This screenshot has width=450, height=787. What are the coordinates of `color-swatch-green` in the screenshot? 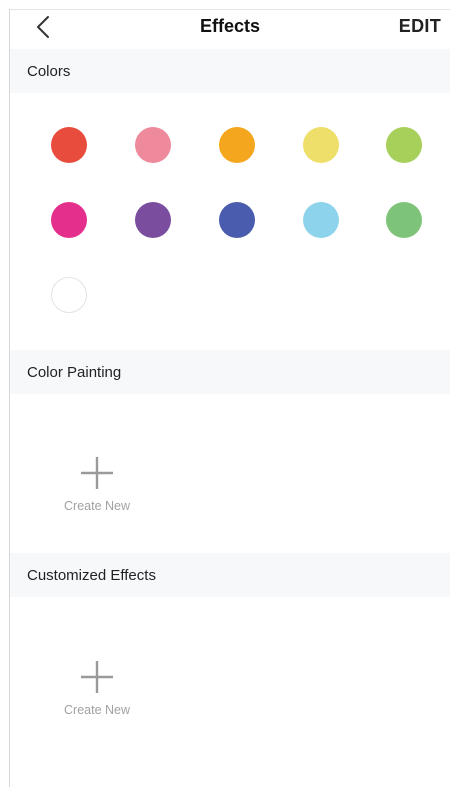 It's located at (404, 220).